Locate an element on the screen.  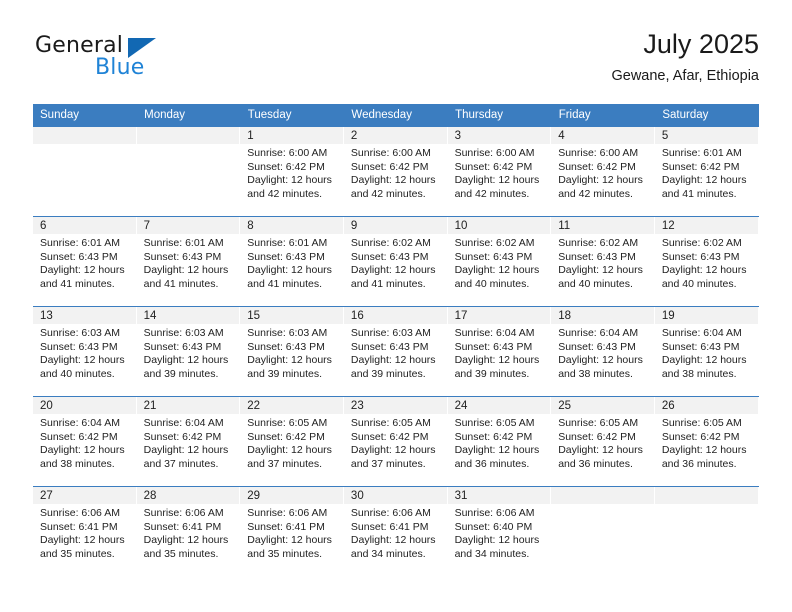
sunrise-text: Sunrise: 6:02 AM is located at coordinates (701, 243).